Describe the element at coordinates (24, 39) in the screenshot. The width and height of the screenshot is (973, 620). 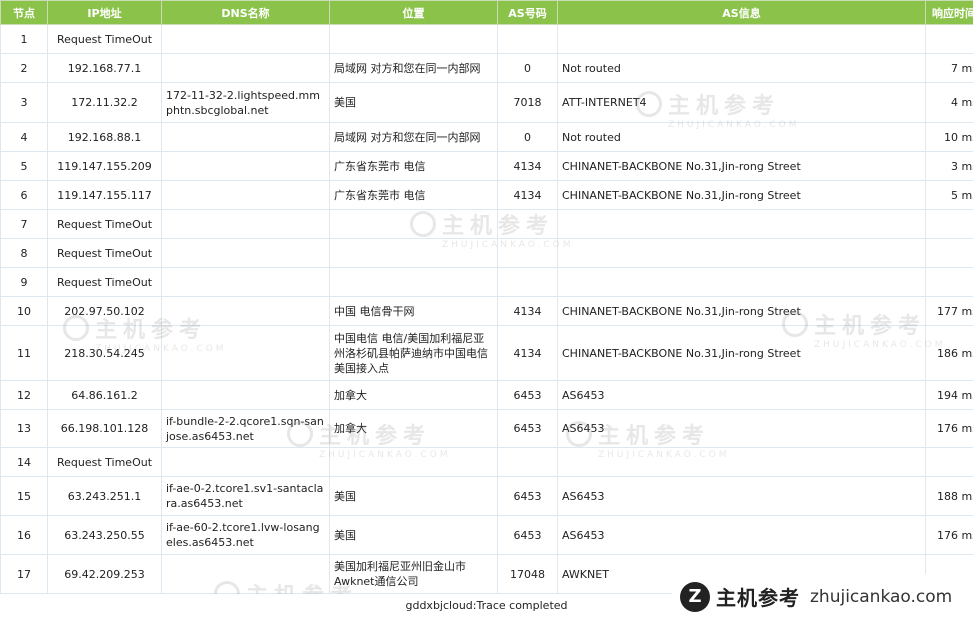
I see `hop-cell: 1` at that location.